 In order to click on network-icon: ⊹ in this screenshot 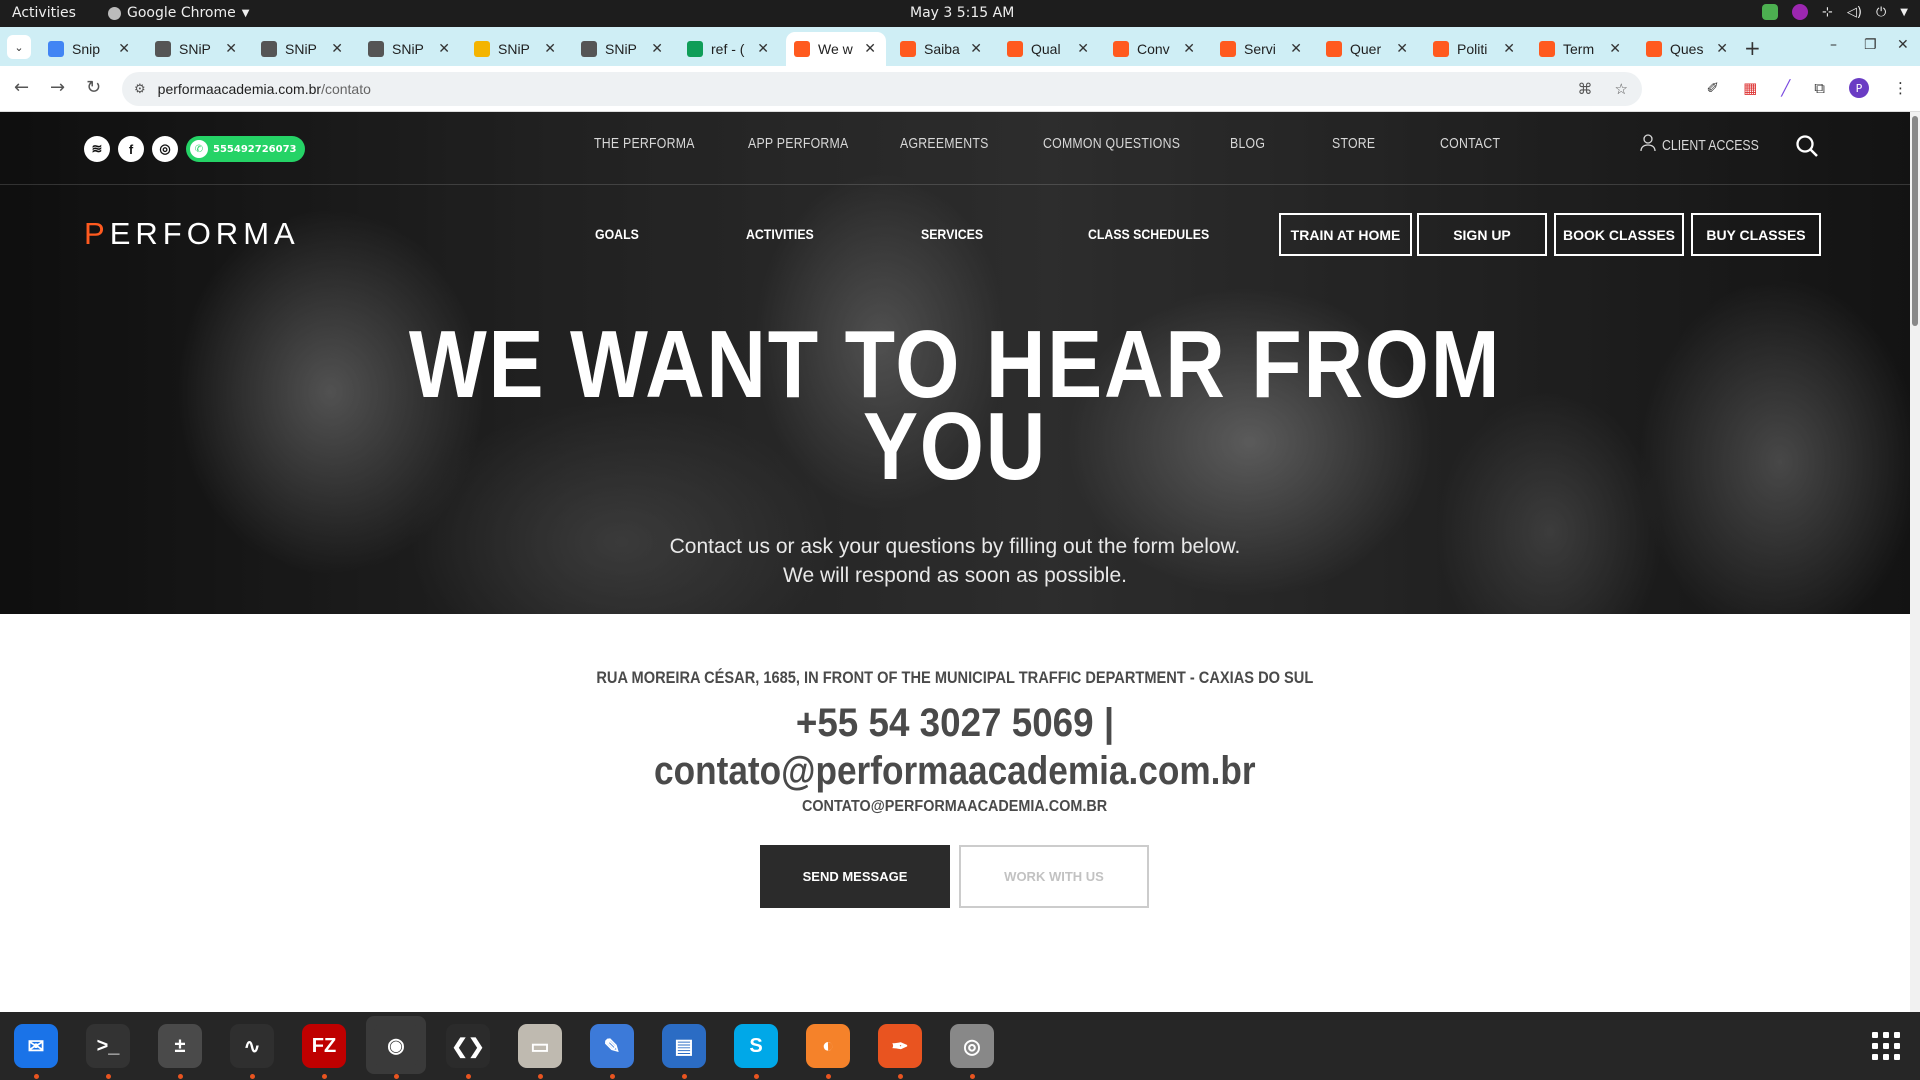, I will do `click(1827, 12)`.